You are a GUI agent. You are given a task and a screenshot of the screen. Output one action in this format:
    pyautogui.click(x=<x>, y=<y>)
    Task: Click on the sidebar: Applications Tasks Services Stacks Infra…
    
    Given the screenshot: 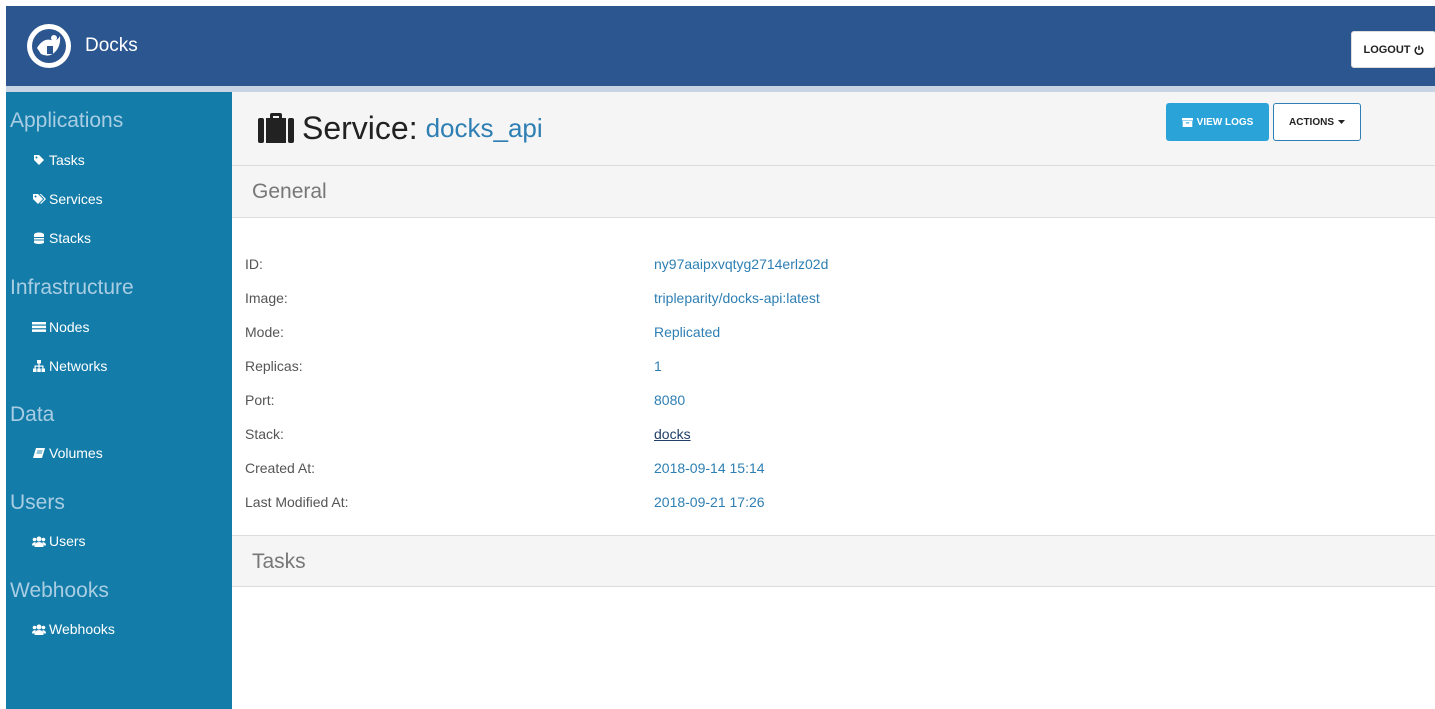 What is the action you would take?
    pyautogui.click(x=119, y=400)
    